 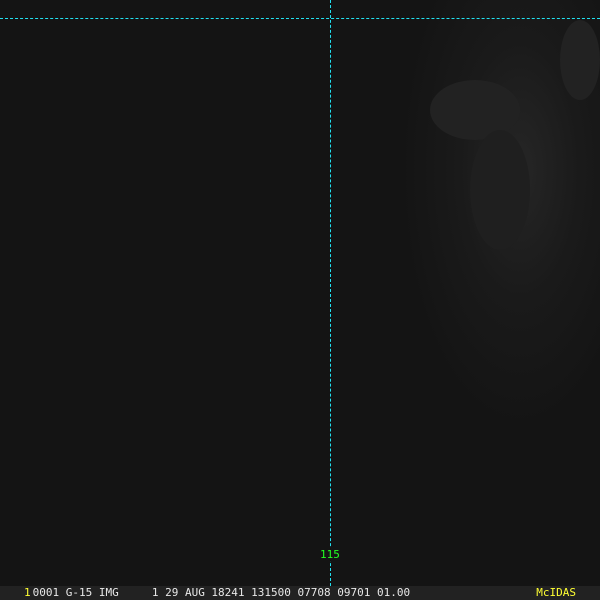 What do you see at coordinates (330, 554) in the screenshot?
I see `longitude-label: 115` at bounding box center [330, 554].